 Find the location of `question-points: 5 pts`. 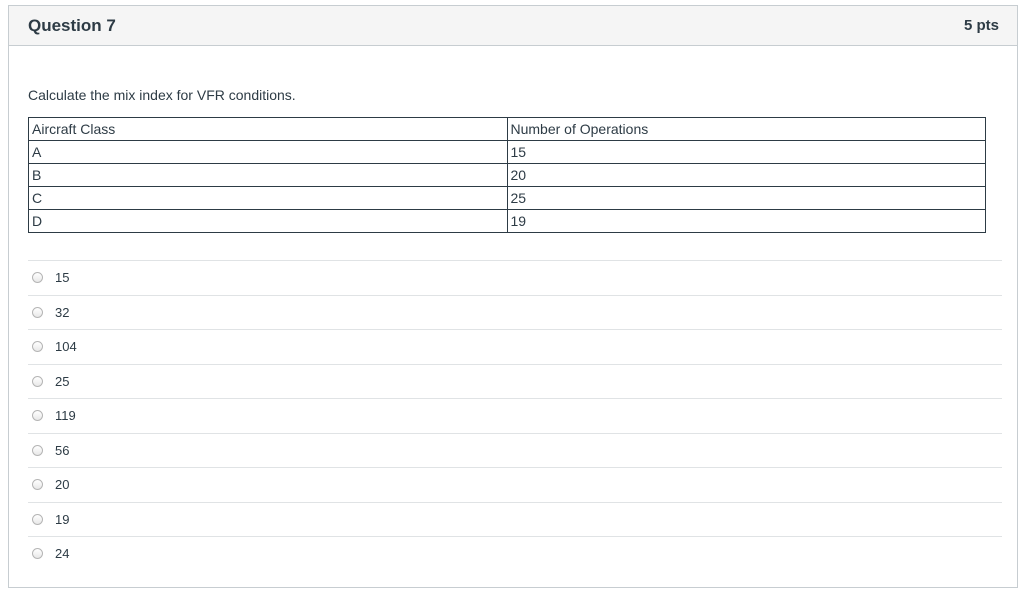

question-points: 5 pts is located at coordinates (981, 25).